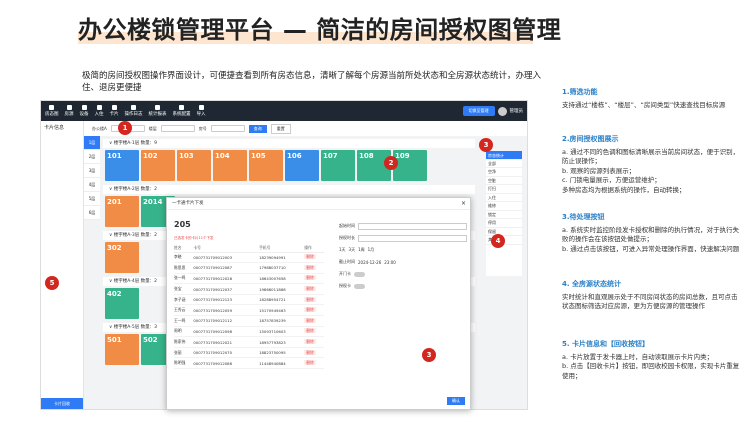  I want to click on status-item: 锁定, so click(504, 215).